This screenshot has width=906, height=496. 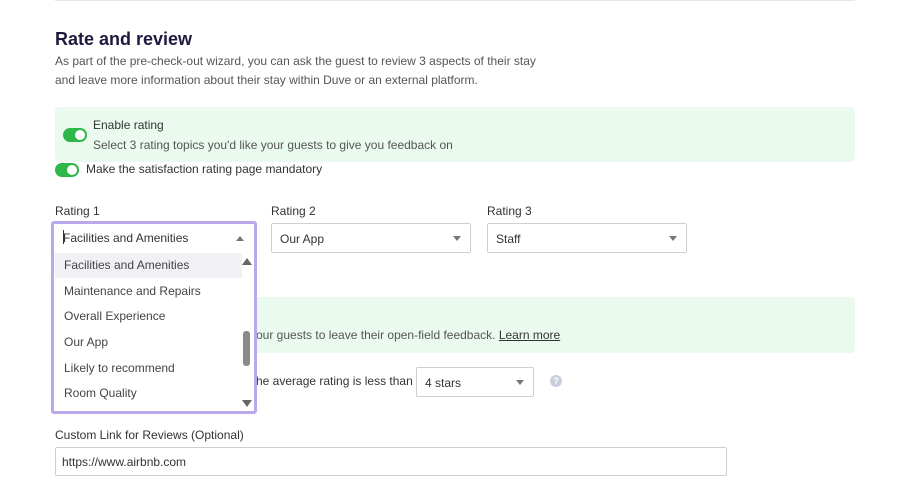 What do you see at coordinates (529, 335) in the screenshot?
I see `learn-more-link: Learn more` at bounding box center [529, 335].